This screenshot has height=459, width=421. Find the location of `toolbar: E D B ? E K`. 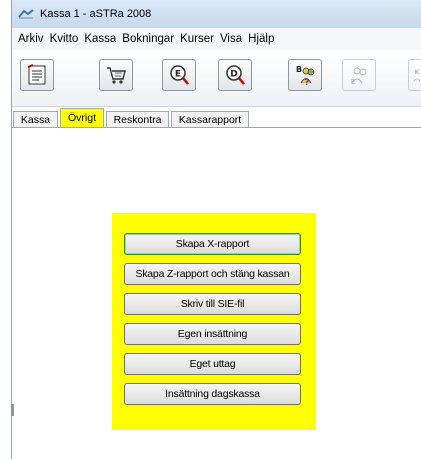

toolbar: E D B ? E K is located at coordinates (216, 78).